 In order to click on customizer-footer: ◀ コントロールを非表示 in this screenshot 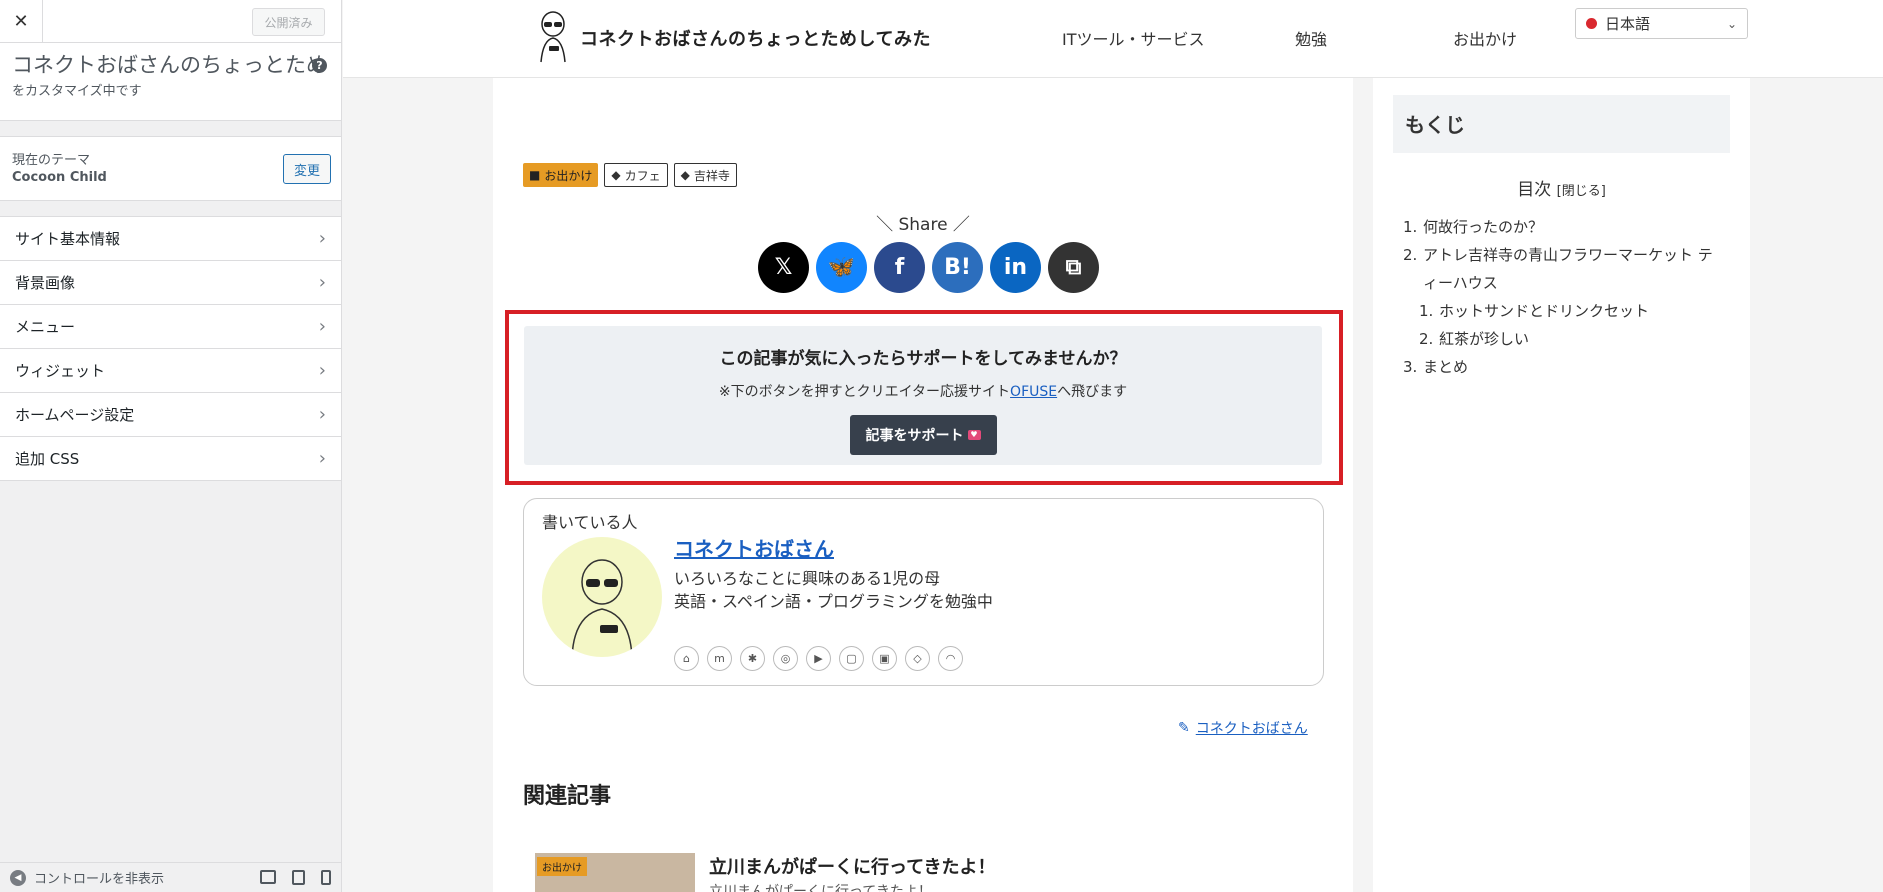, I will do `click(170, 877)`.